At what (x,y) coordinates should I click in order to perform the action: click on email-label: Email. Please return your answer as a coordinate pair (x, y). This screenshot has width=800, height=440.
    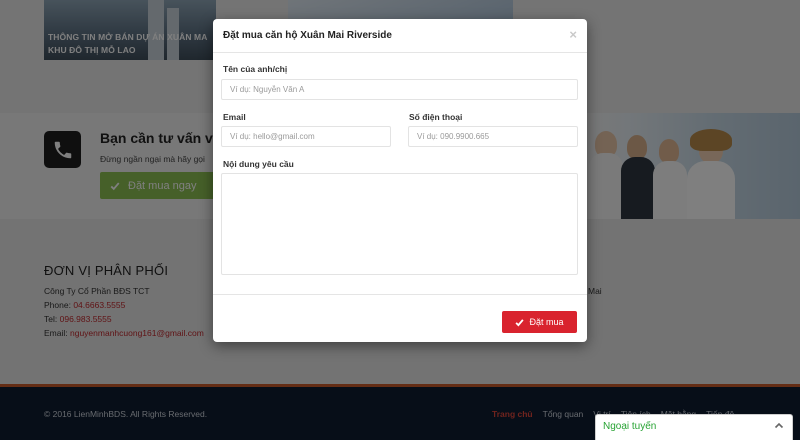
    Looking at the image, I should click on (234, 117).